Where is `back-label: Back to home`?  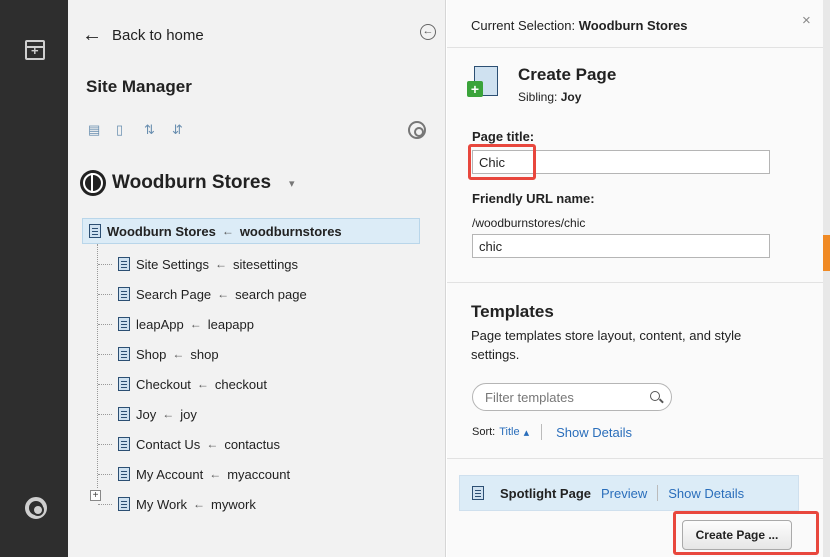
back-label: Back to home is located at coordinates (158, 35).